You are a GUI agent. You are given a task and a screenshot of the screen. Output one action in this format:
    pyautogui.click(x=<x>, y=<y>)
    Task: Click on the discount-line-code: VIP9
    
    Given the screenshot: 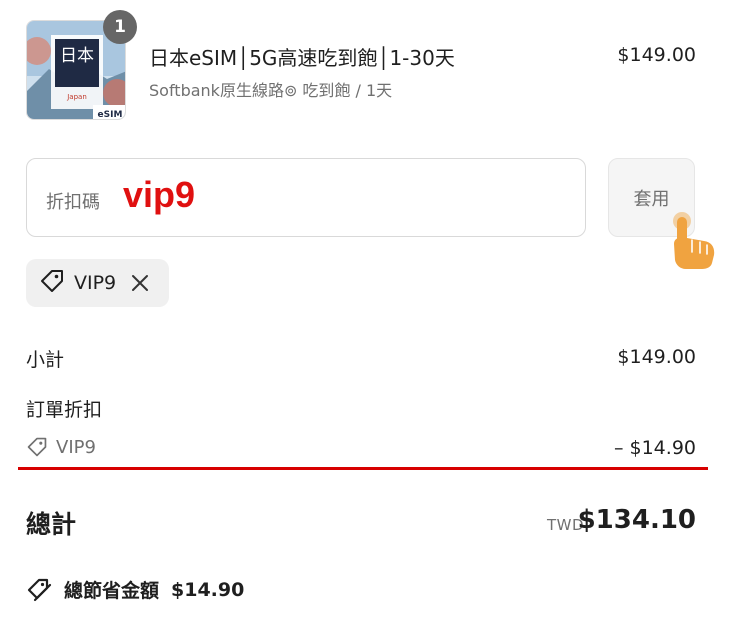 What is the action you would take?
    pyautogui.click(x=76, y=447)
    